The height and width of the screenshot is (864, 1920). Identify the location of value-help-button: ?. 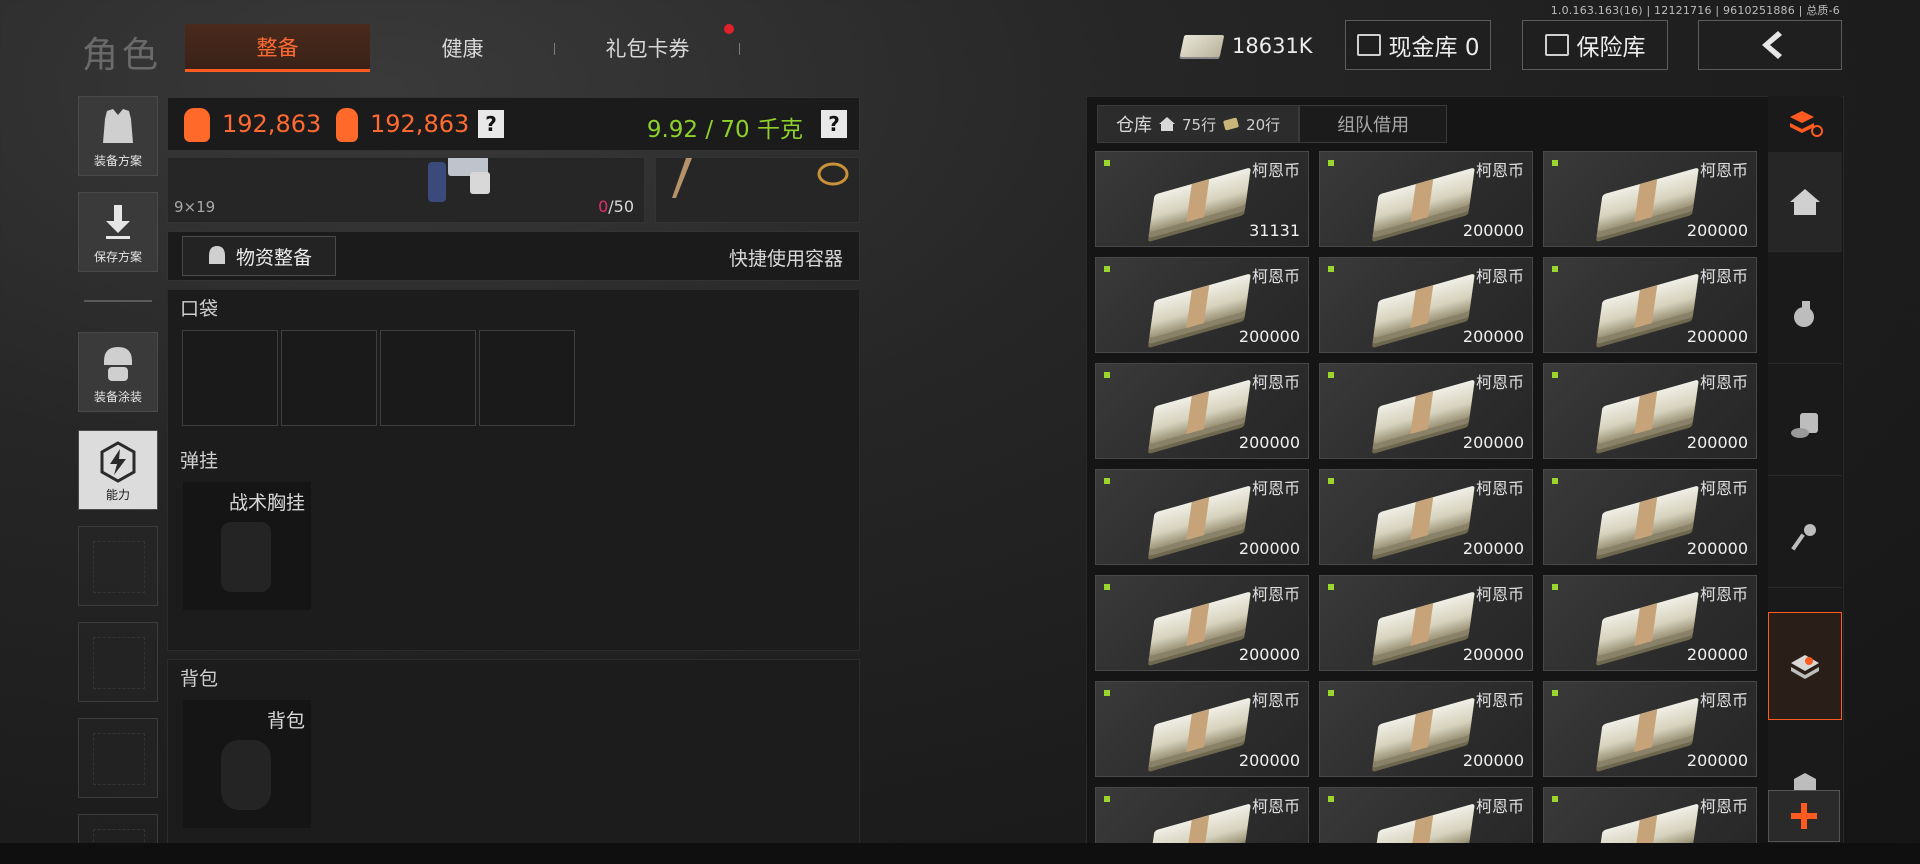
(491, 124).